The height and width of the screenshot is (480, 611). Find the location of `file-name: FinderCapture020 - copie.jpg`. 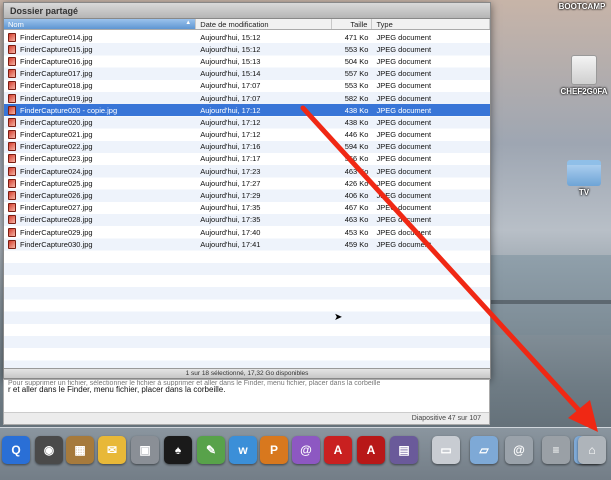

file-name: FinderCapture020 - copie.jpg is located at coordinates (69, 110).